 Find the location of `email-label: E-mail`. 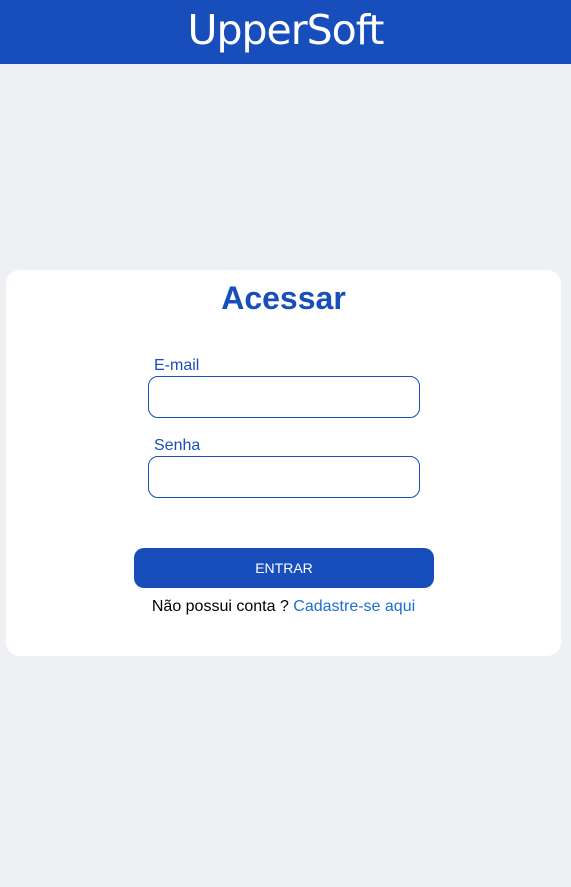

email-label: E-mail is located at coordinates (177, 365).